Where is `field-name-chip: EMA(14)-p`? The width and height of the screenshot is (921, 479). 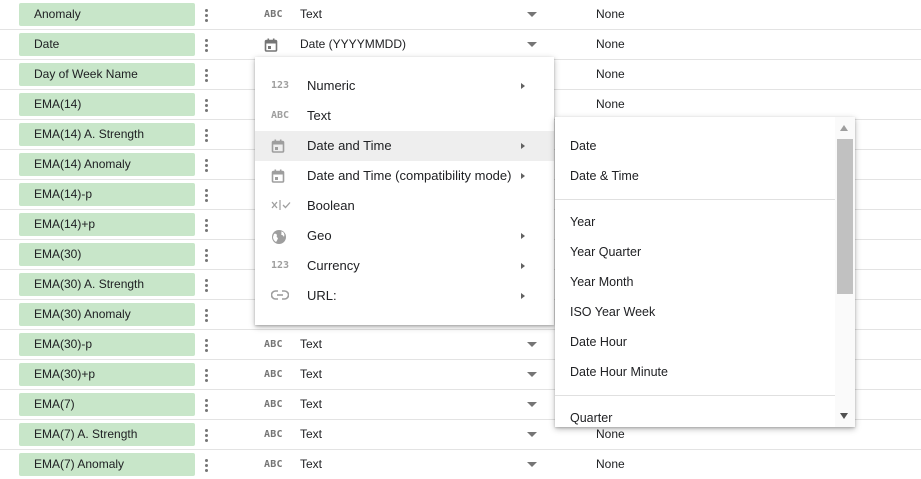
field-name-chip: EMA(14)-p is located at coordinates (107, 194).